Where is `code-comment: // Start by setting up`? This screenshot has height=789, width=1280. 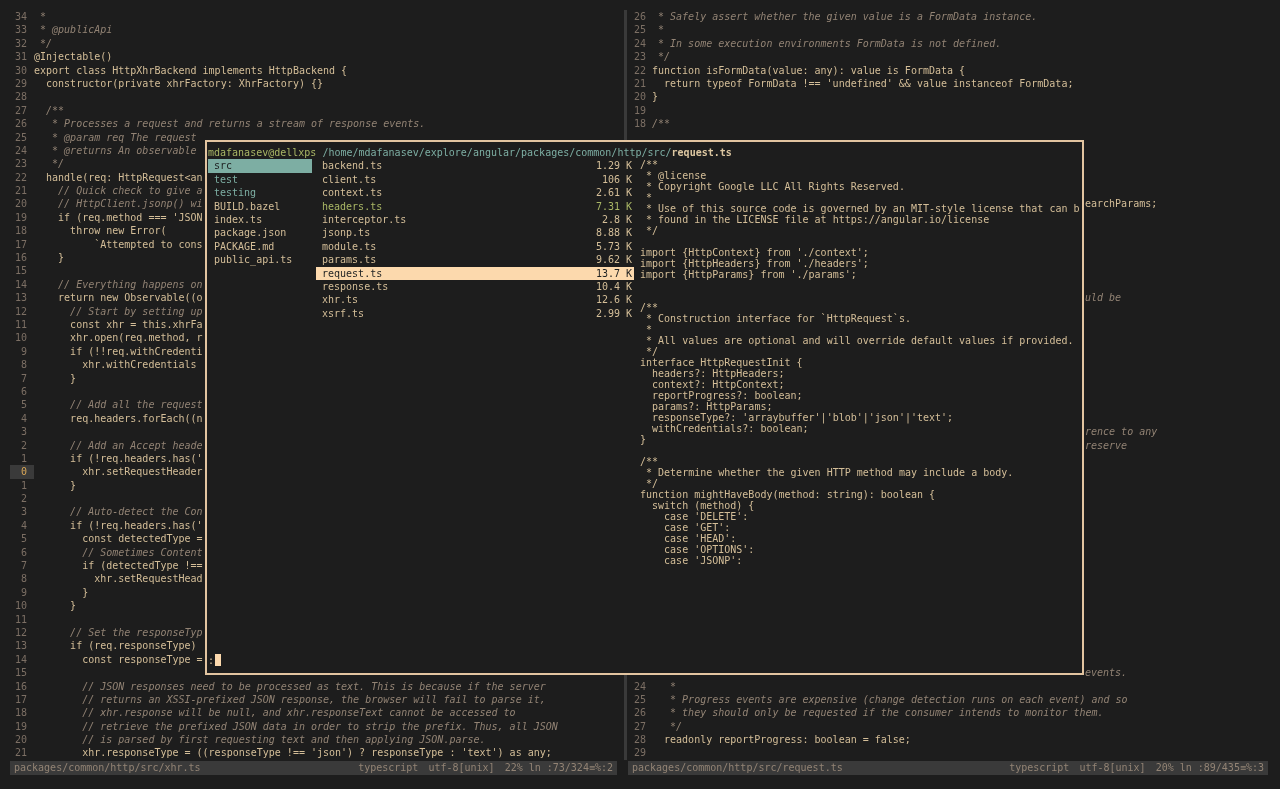
code-comment: // Start by setting up is located at coordinates (136, 311).